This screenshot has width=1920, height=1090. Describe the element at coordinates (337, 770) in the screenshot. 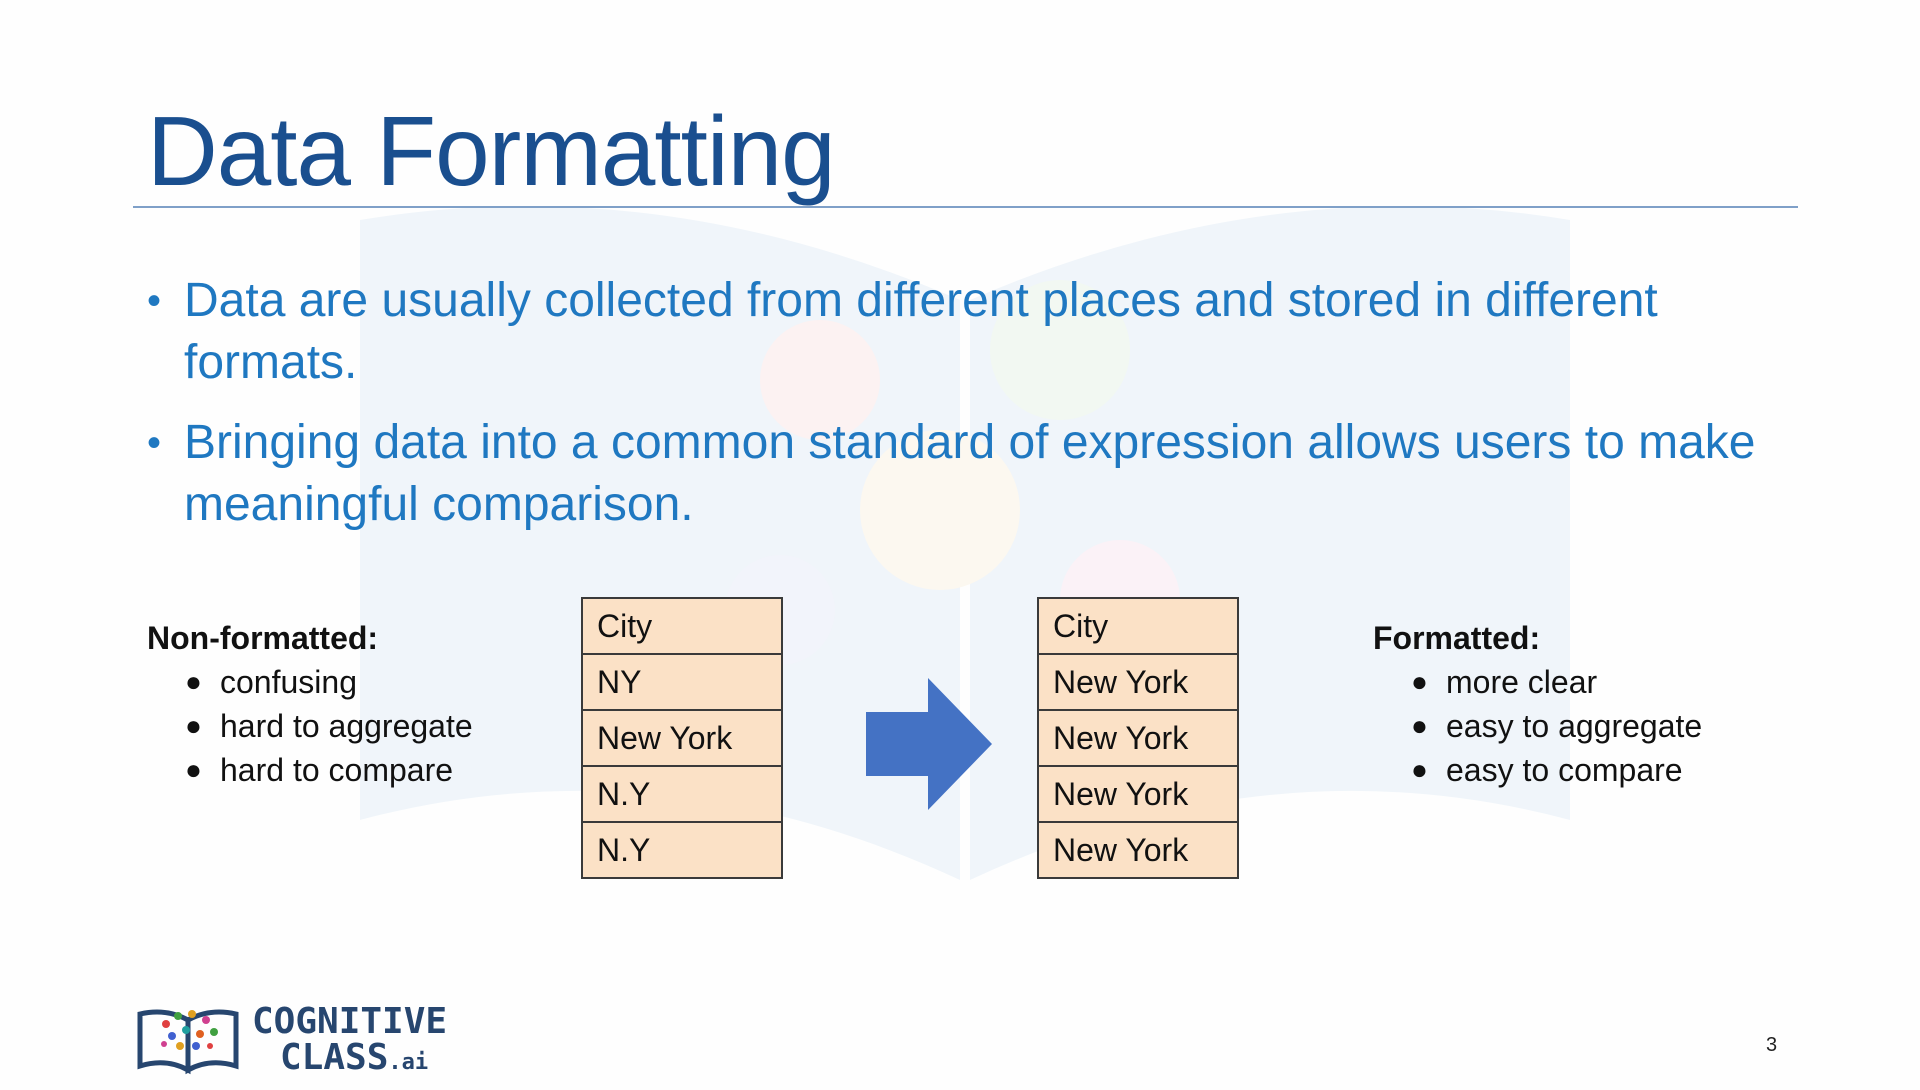

I see `list-item-text: hard to compare` at that location.